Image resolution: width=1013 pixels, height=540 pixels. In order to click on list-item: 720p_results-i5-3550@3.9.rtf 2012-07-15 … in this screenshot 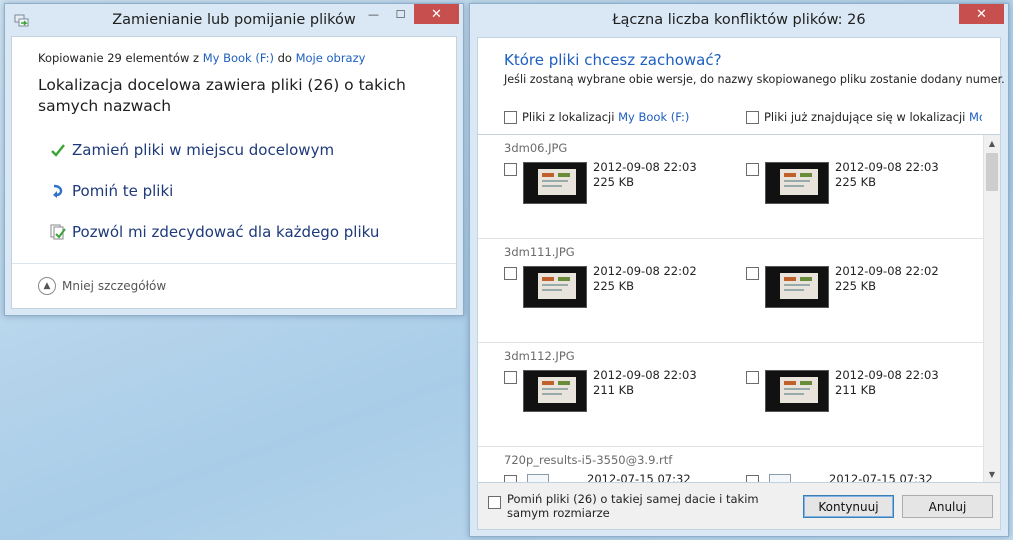, I will do `click(730, 465)`.